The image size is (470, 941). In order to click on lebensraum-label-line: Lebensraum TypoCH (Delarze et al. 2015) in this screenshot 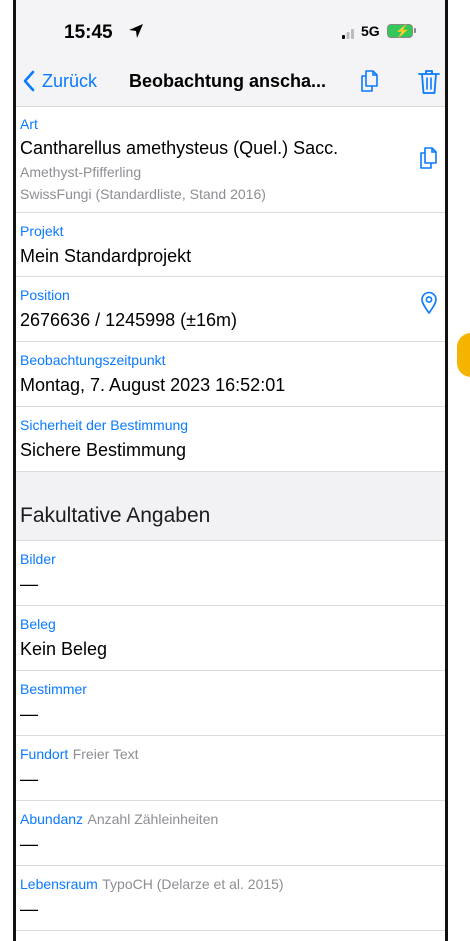, I will do `click(152, 885)`.